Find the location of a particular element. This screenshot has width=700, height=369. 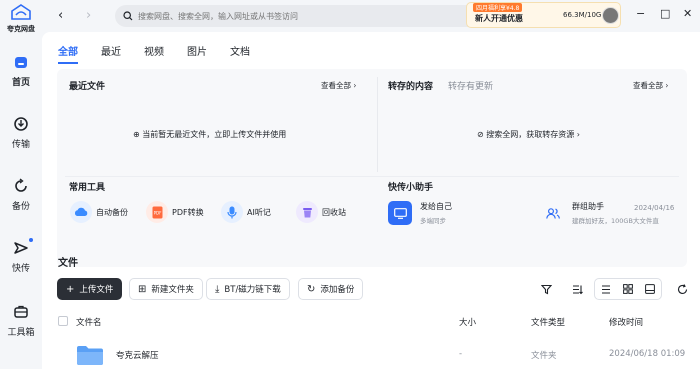

refresh-icon is located at coordinates (682, 289).